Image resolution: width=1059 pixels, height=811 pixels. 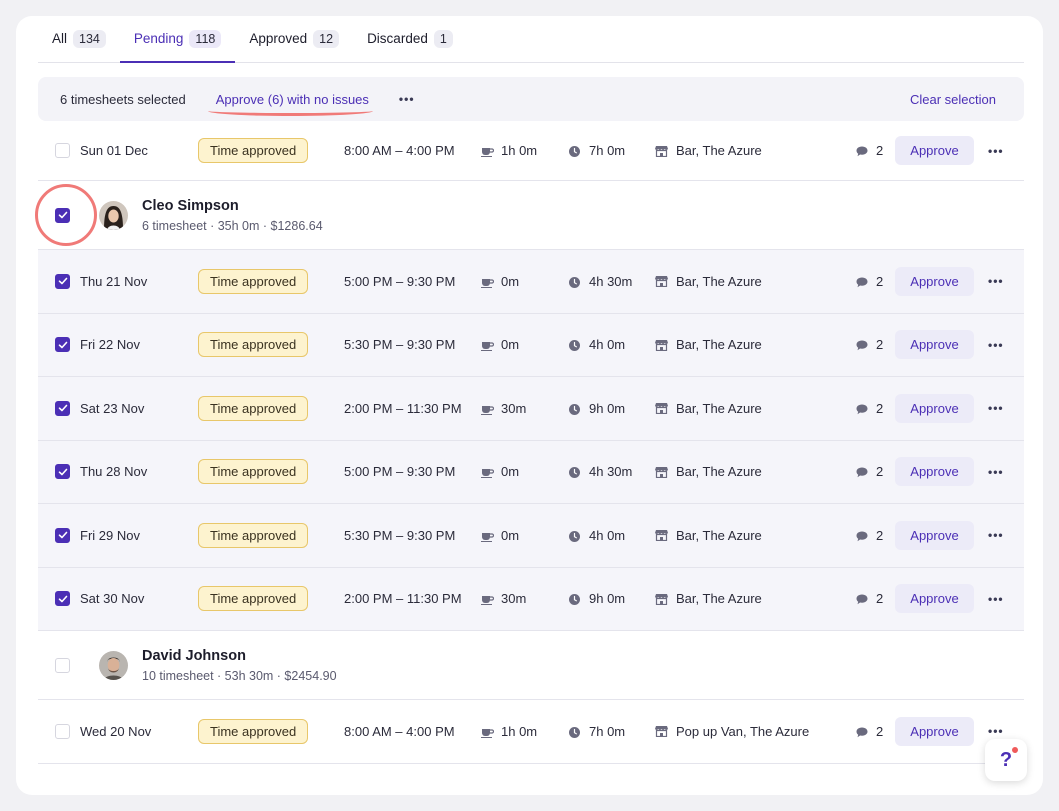 What do you see at coordinates (743, 731) in the screenshot?
I see `row-location: Pop up Van, The Azure` at bounding box center [743, 731].